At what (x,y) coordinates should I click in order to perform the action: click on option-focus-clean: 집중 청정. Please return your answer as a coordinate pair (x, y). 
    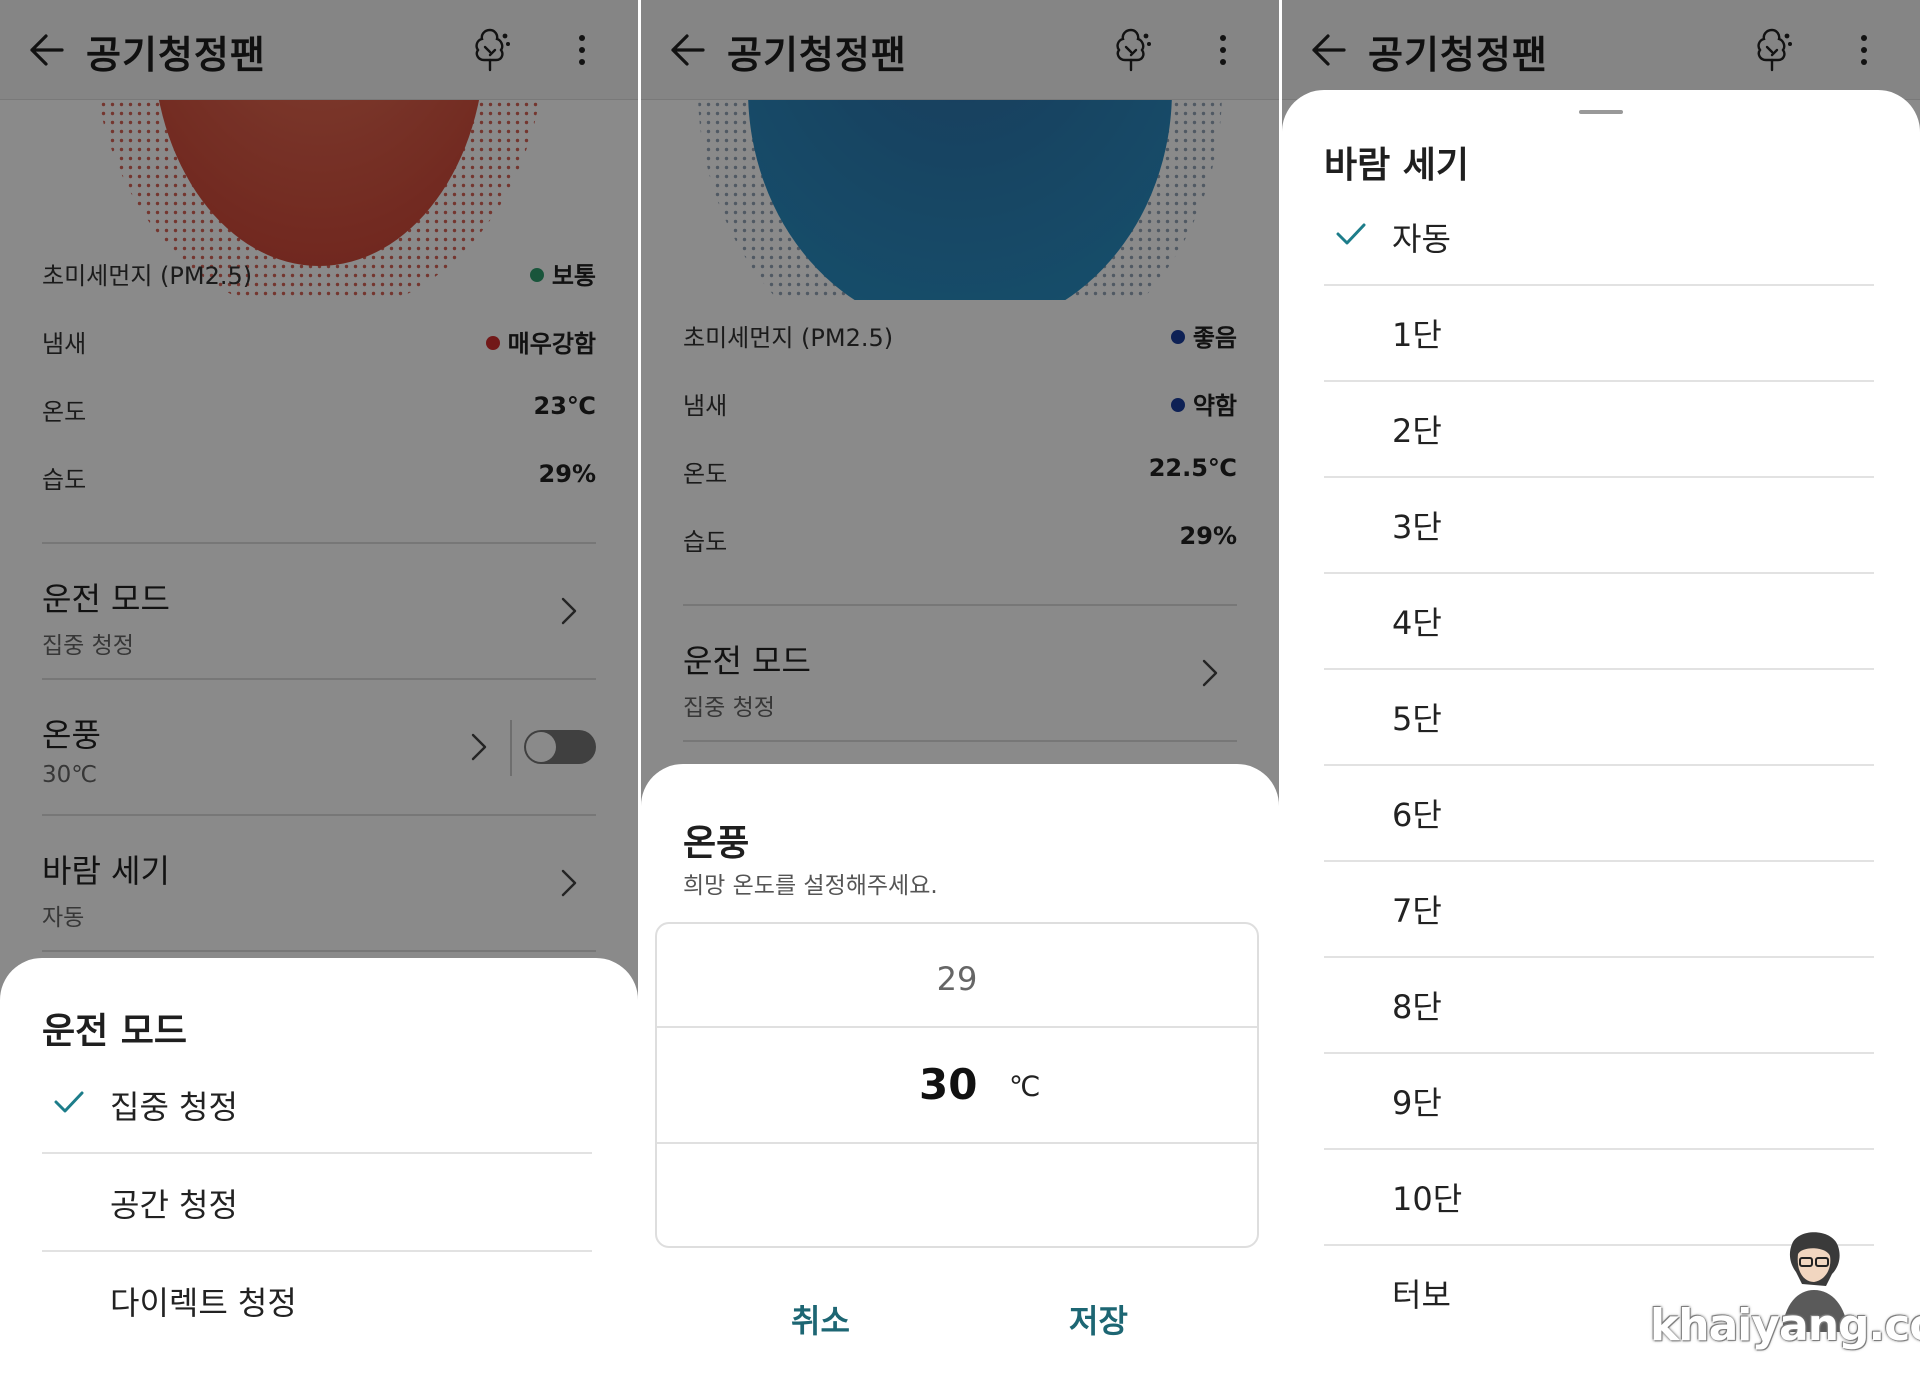
    Looking at the image, I should click on (317, 1106).